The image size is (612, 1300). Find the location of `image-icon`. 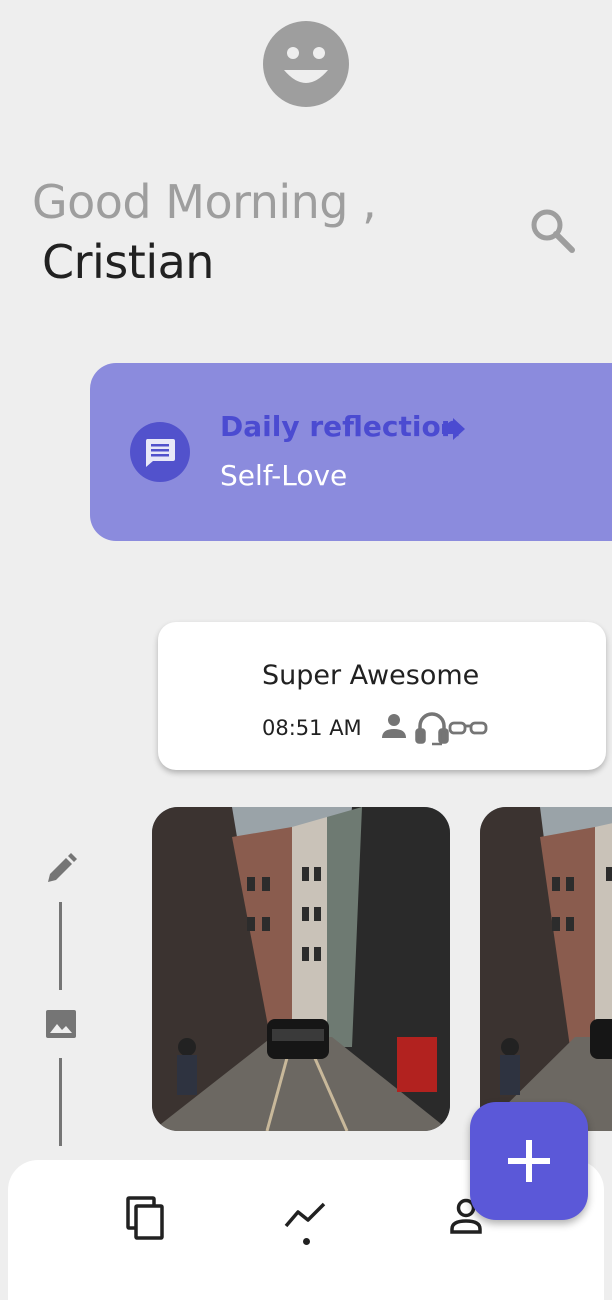

image-icon is located at coordinates (61, 1024).